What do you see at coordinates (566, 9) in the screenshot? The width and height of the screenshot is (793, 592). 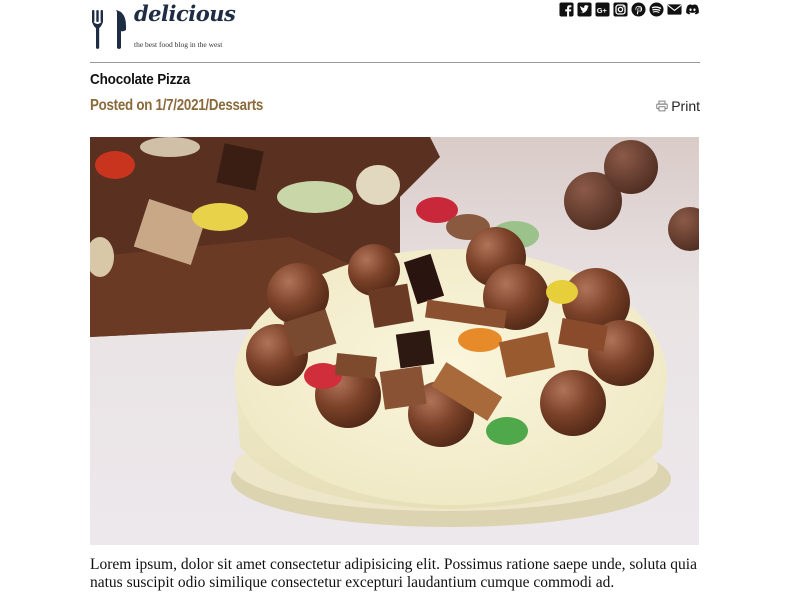 I see `facebook-icon` at bounding box center [566, 9].